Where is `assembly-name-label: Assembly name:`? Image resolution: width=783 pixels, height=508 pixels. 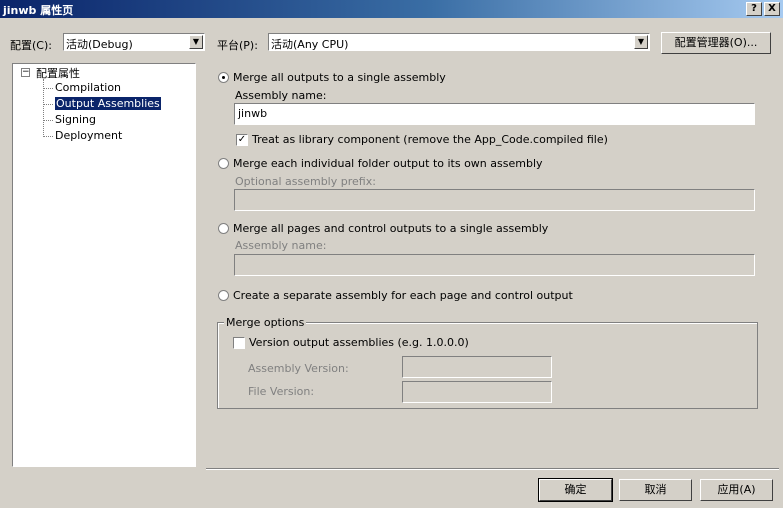 assembly-name-label: Assembly name: is located at coordinates (281, 95).